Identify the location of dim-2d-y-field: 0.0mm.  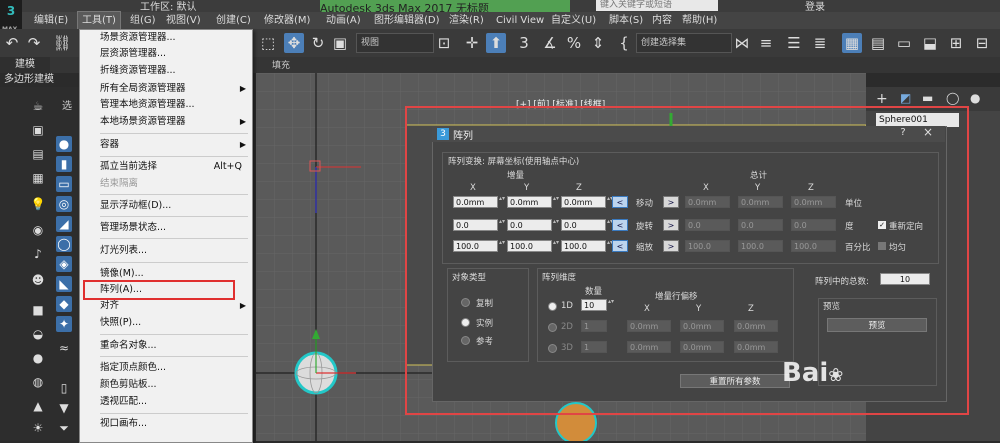
(702, 326).